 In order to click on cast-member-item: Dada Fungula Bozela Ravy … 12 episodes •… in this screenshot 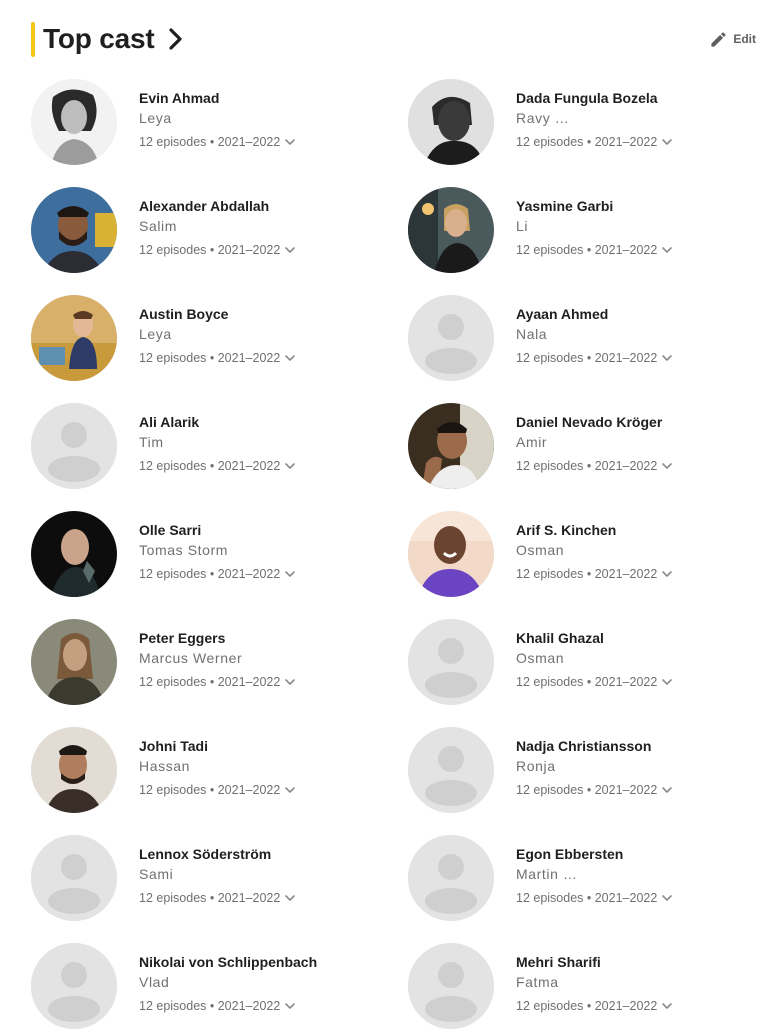, I will do `click(583, 124)`.